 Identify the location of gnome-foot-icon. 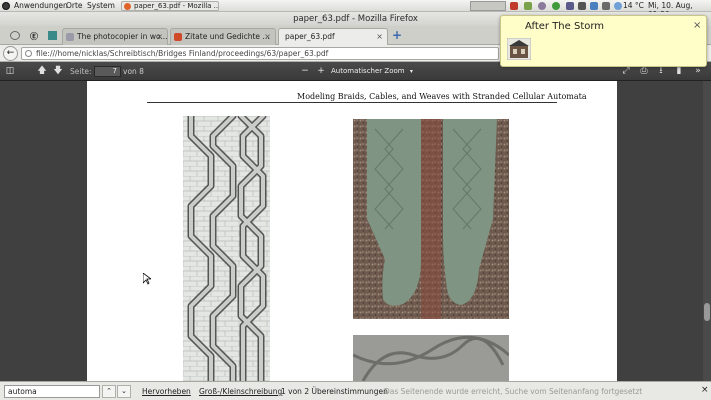
(6, 6).